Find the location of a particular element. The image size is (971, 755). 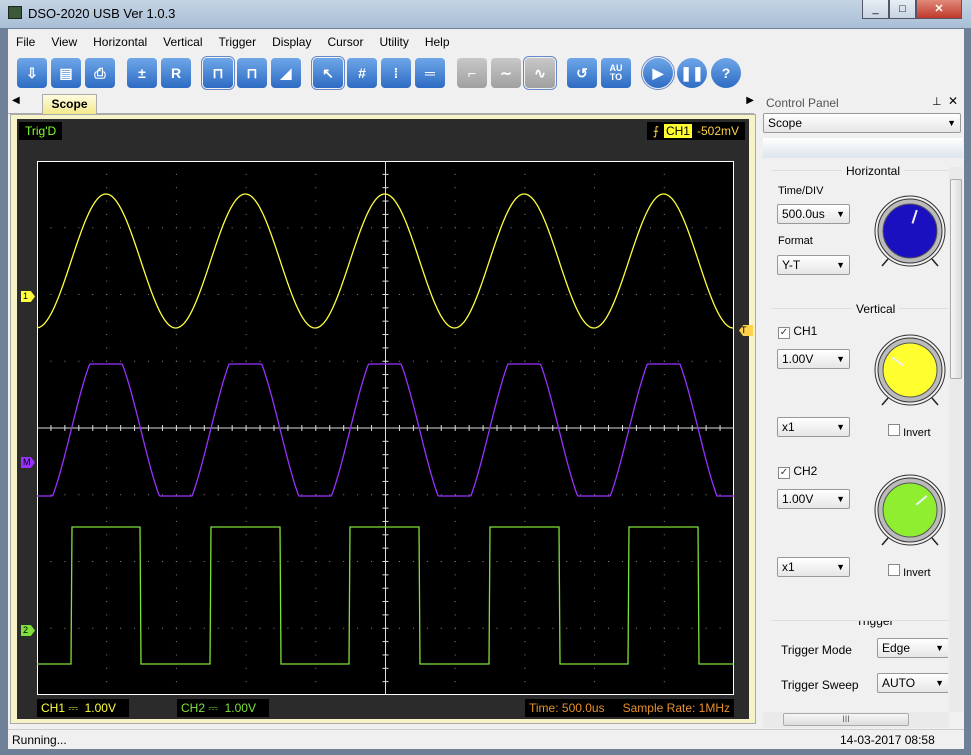

math-position-marker: M is located at coordinates (28, 462).